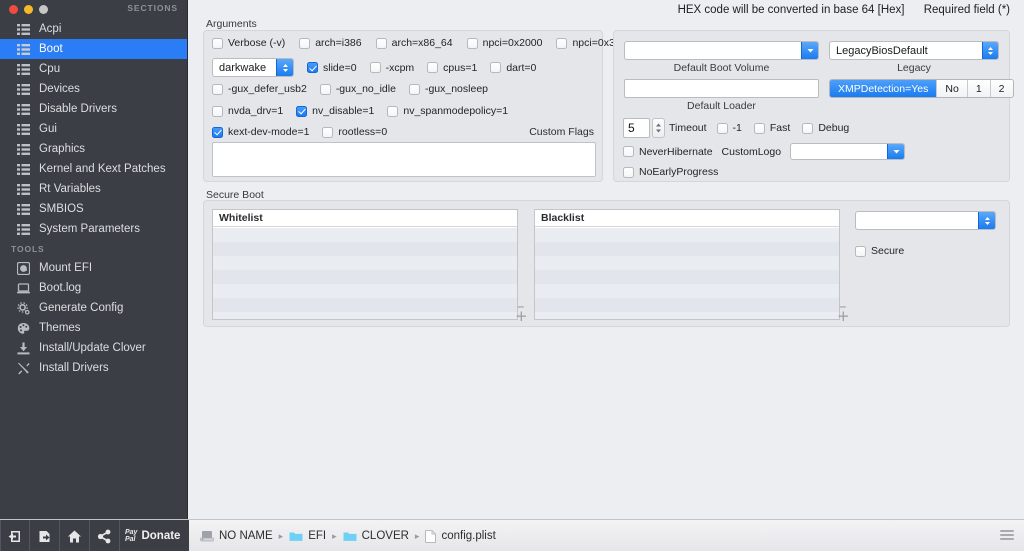 Image resolution: width=1024 pixels, height=551 pixels. Describe the element at coordinates (504, 43) in the screenshot. I see `checkbox-npci-0x2000: npci=0x2000` at that location.